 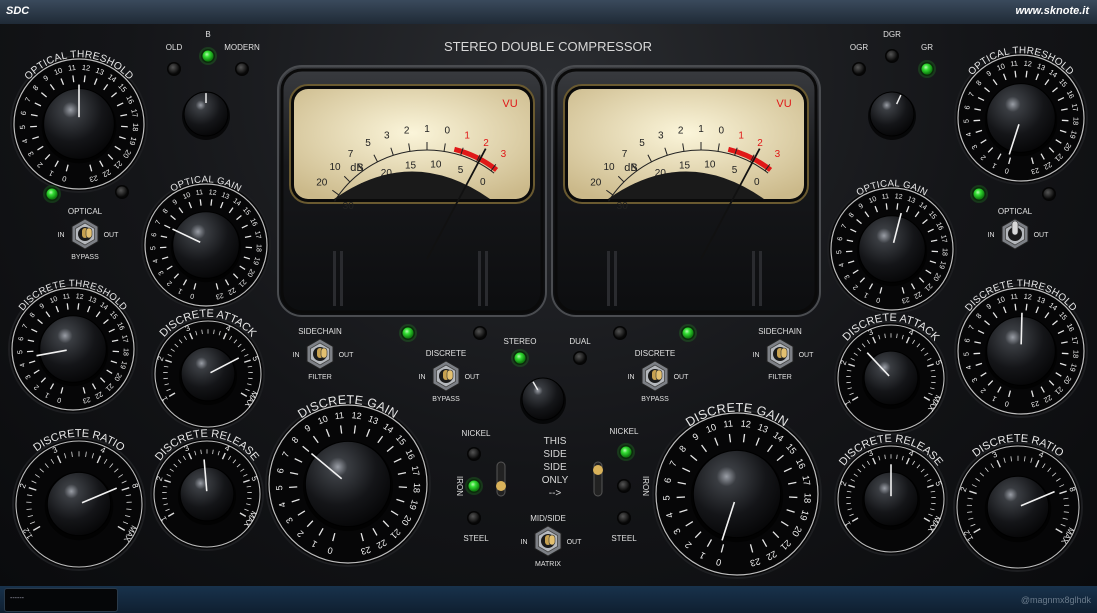 I want to click on left-optical-bypass-switch: OPTICAL BYPASS IN OUT, so click(x=89, y=234).